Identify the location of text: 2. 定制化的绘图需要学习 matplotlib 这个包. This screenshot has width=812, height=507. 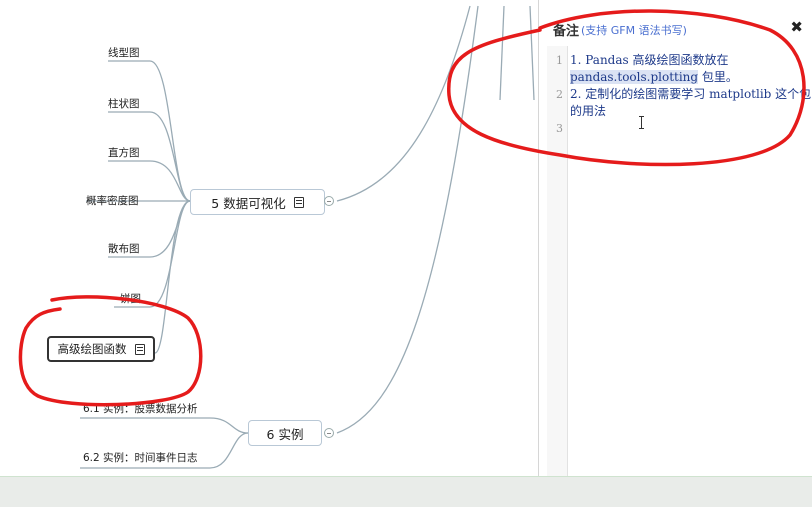
(691, 94).